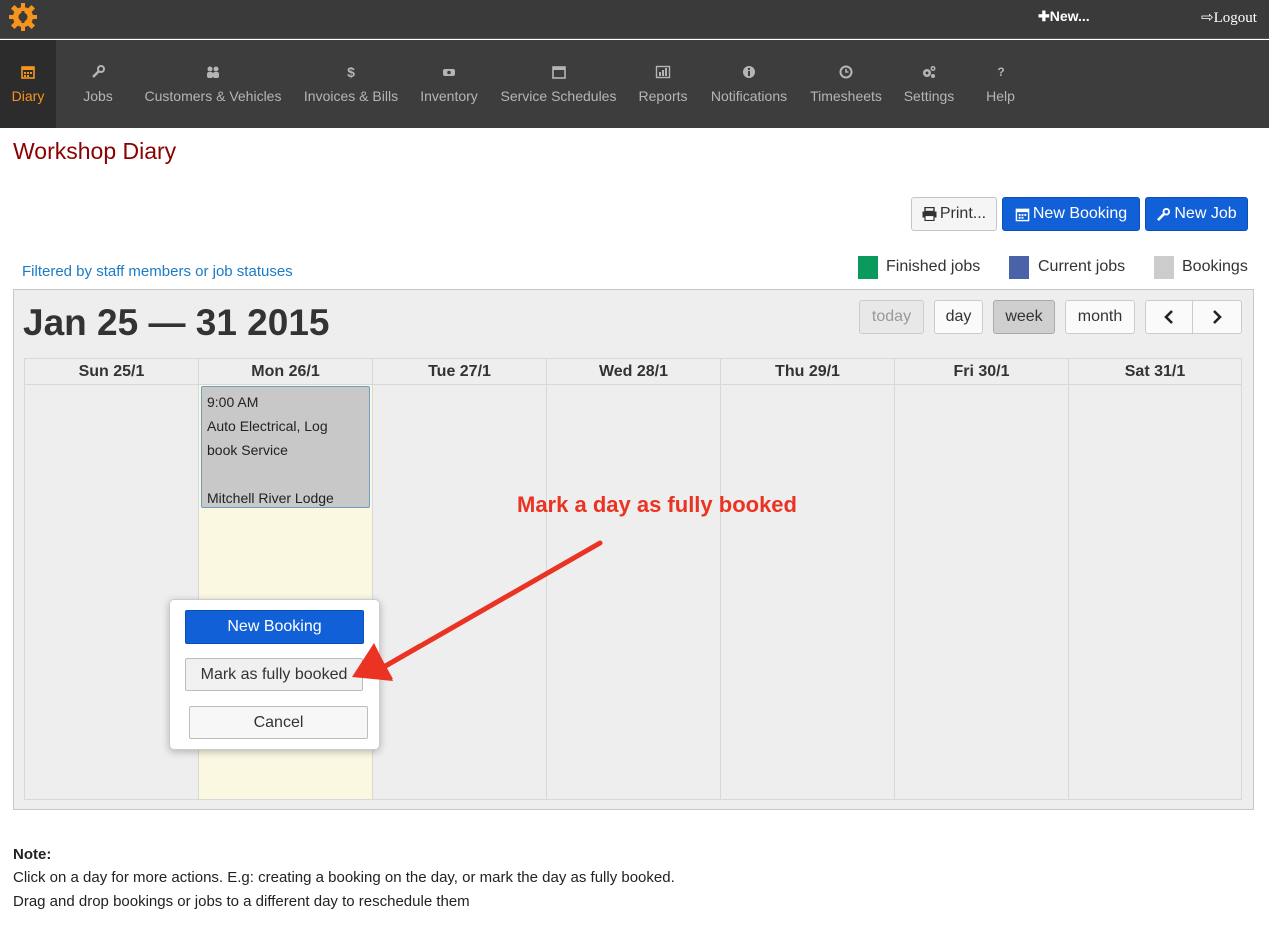  Describe the element at coordinates (1082, 266) in the screenshot. I see `legend-label-current: Current jobs` at that location.